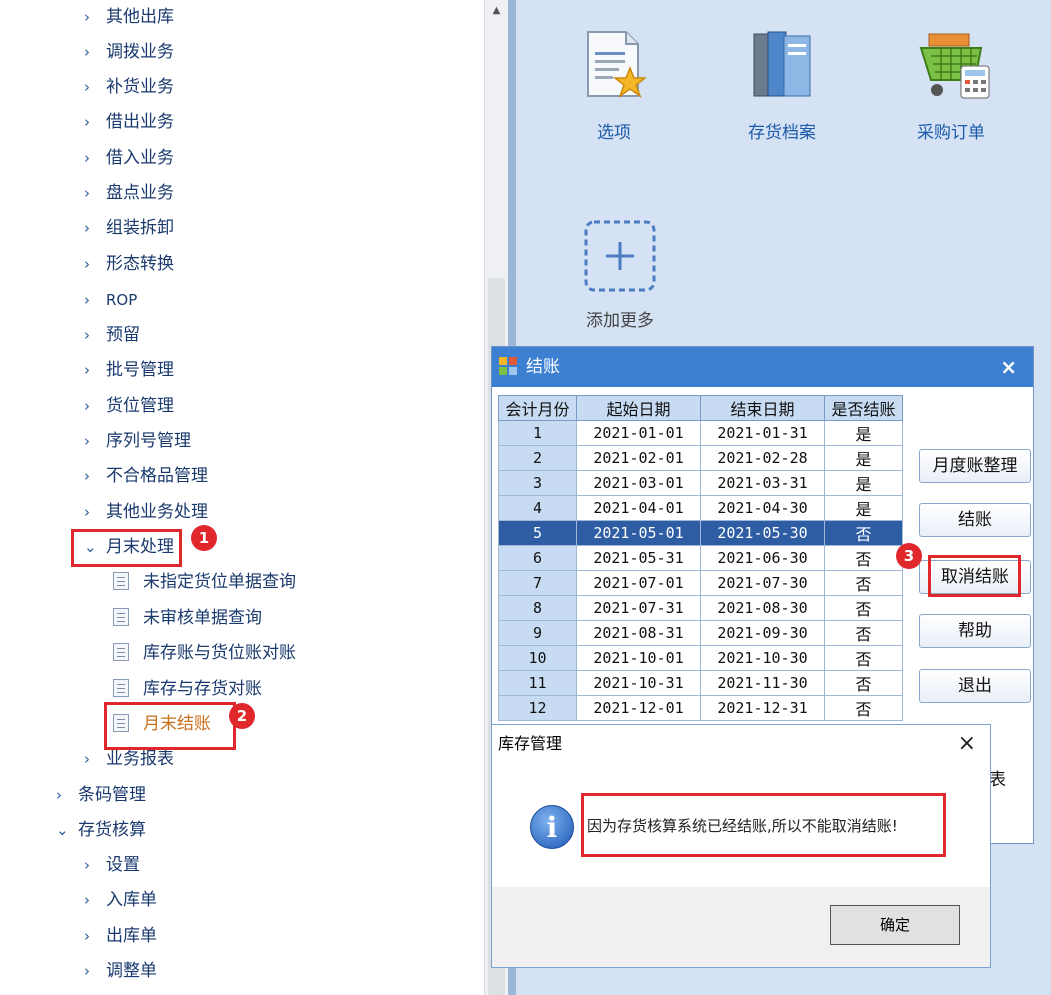  Describe the element at coordinates (537, 683) in the screenshot. I see `period-cell: 11` at that location.